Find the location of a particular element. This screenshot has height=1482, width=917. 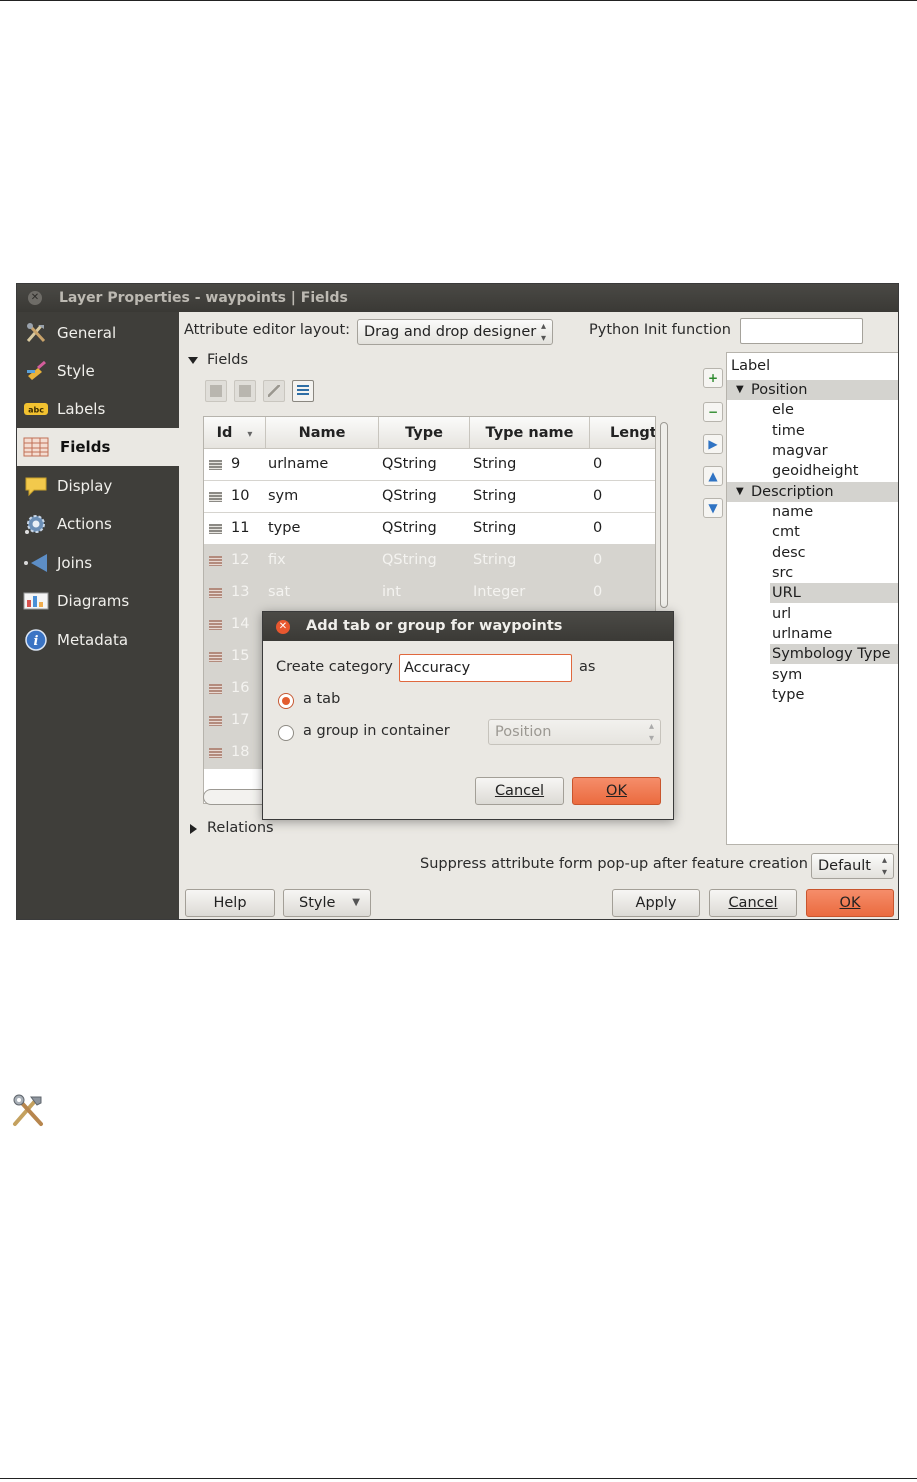

column-header-length: Lengt is located at coordinates (622, 433).